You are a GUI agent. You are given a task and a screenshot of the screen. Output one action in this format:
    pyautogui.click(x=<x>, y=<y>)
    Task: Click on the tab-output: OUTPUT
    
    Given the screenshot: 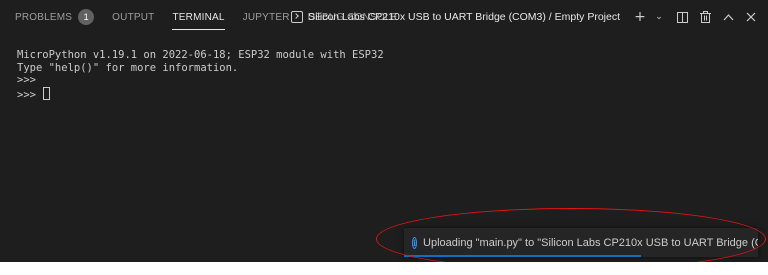 What is the action you would take?
    pyautogui.click(x=133, y=17)
    